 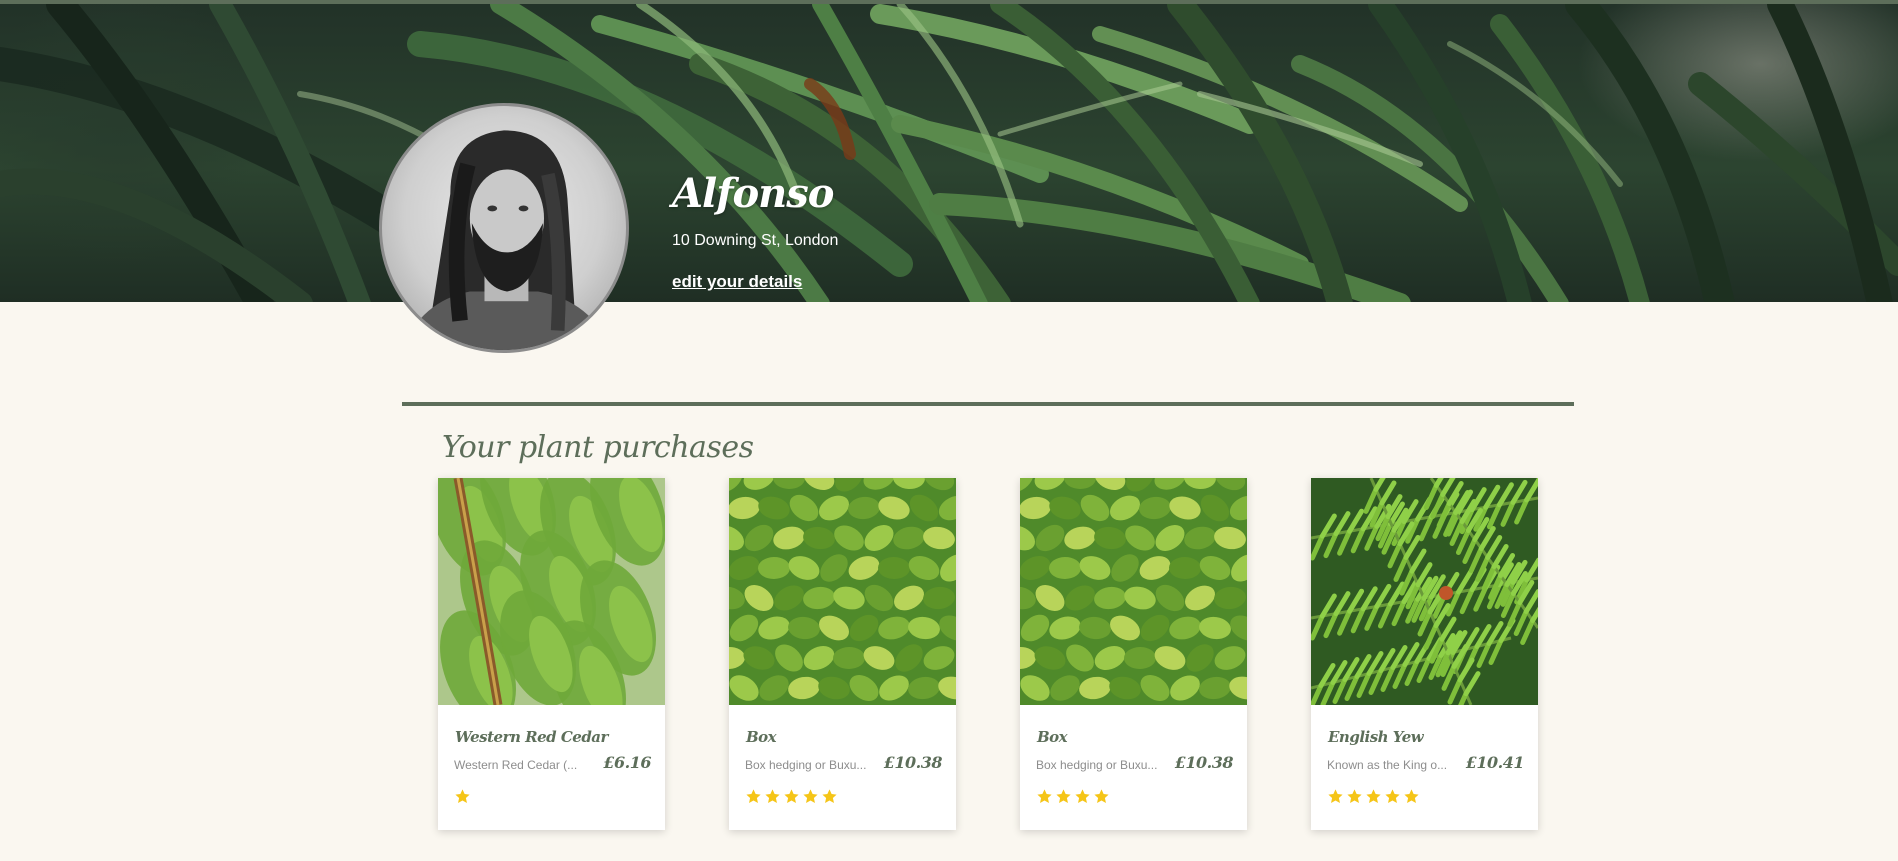 I want to click on yew-needles-icon, so click(x=1424, y=591).